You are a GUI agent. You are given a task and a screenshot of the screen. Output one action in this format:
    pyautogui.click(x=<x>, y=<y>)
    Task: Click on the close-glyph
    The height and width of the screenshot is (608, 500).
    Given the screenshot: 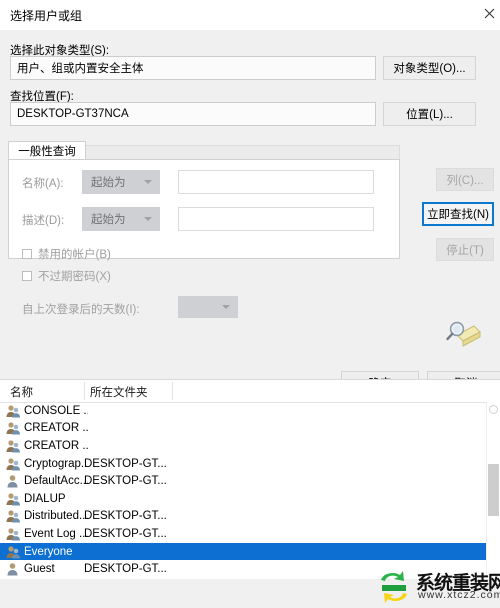 What is the action you would take?
    pyautogui.click(x=489, y=13)
    